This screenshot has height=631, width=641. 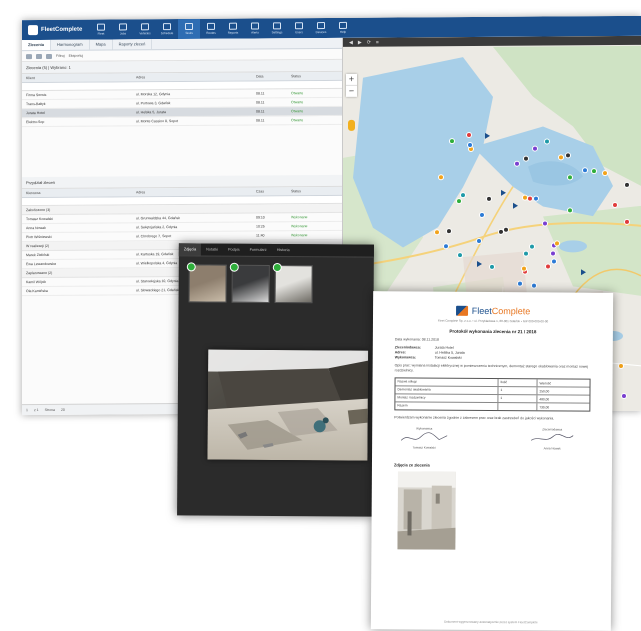 What do you see at coordinates (123, 29) in the screenshot?
I see `nav-item: Jobs` at bounding box center [123, 29].